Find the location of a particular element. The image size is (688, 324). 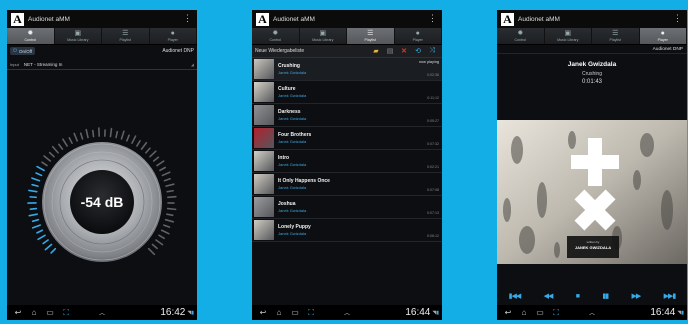

app-logo: A is located at coordinates (507, 19).